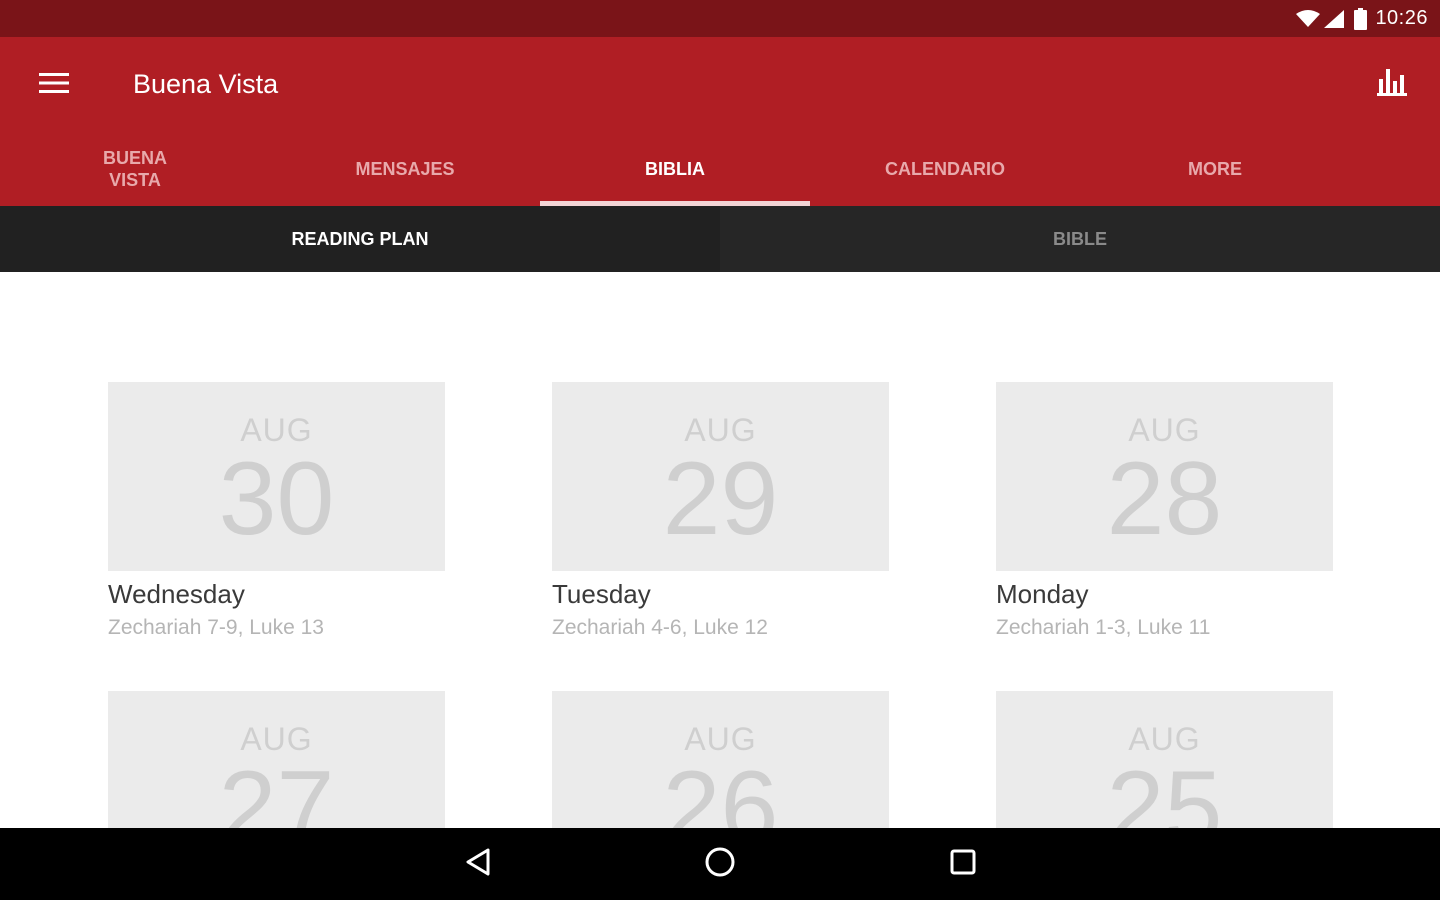 This screenshot has height=900, width=1440. Describe the element at coordinates (720, 84) in the screenshot. I see `app-bar: Buena Vista` at that location.